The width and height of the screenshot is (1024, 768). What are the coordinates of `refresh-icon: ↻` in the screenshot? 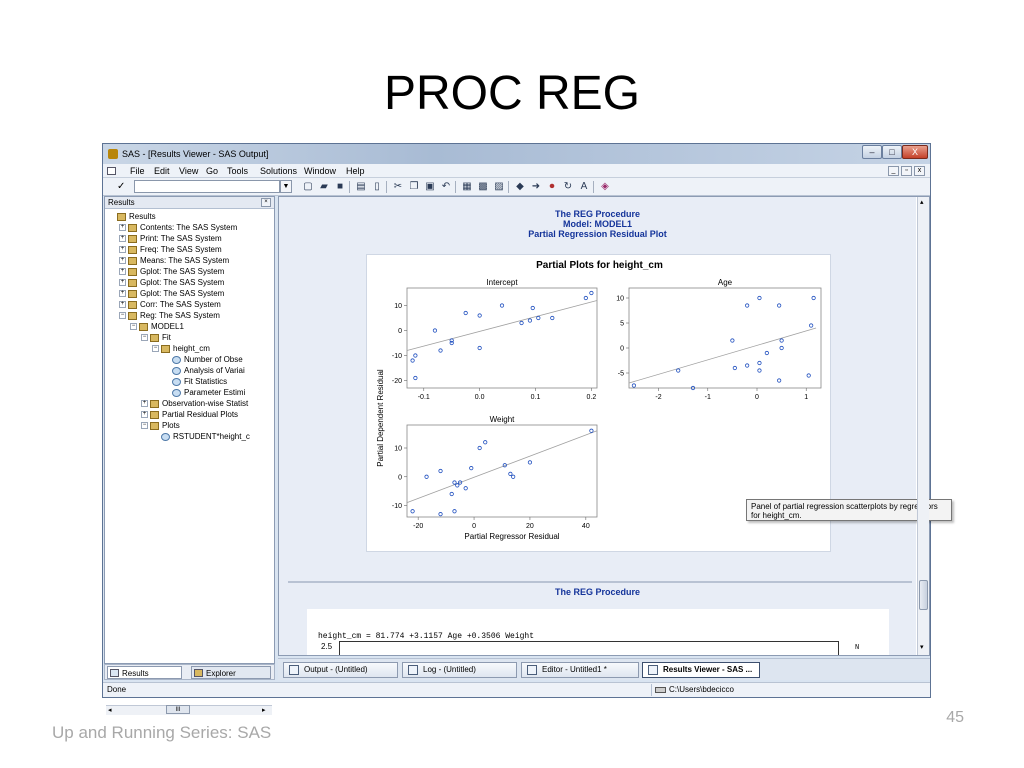 It's located at (568, 187).